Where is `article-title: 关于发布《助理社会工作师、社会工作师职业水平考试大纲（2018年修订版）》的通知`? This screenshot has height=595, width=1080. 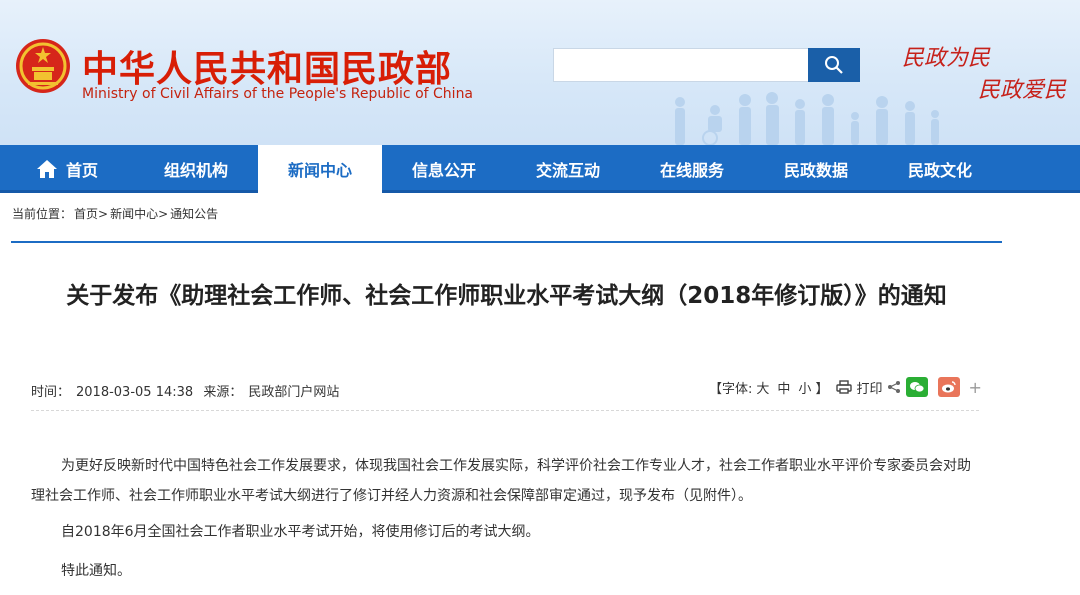 article-title: 关于发布《助理社会工作师、社会工作师职业水平考试大纲（2018年修订版）》的通知 is located at coordinates (506, 296).